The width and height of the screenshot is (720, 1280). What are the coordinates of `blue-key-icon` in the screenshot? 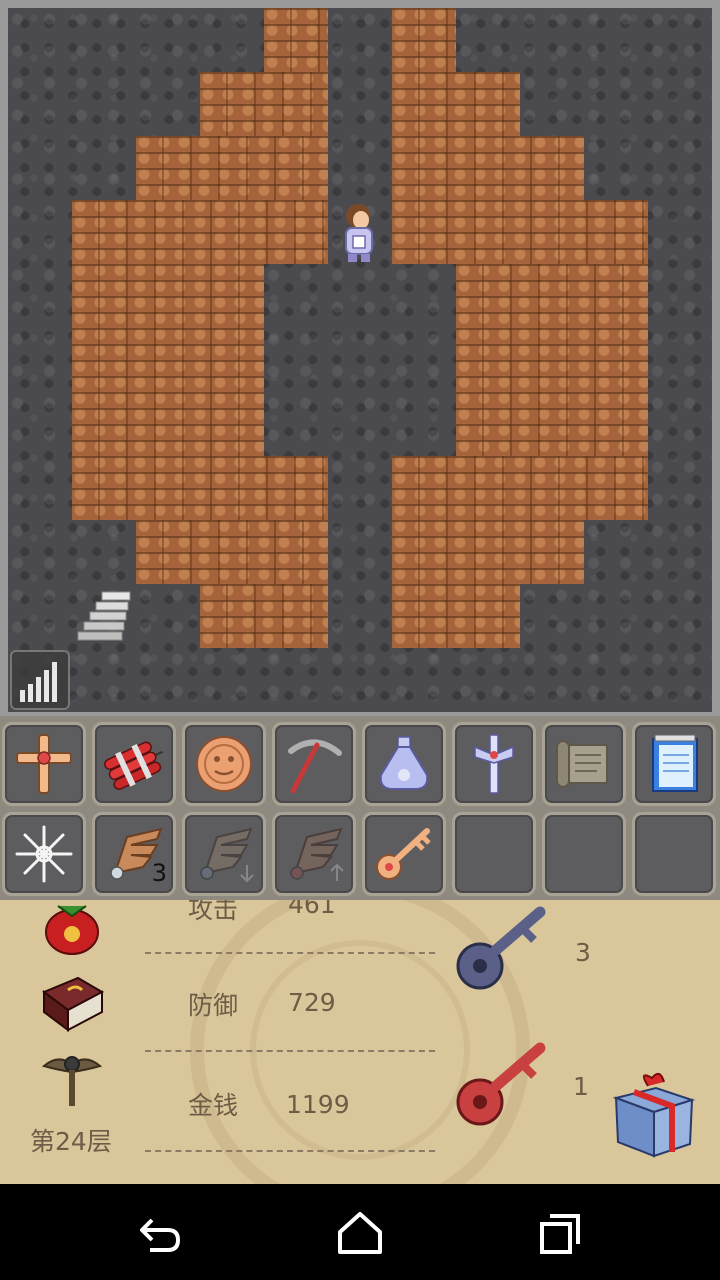 It's located at (501, 948).